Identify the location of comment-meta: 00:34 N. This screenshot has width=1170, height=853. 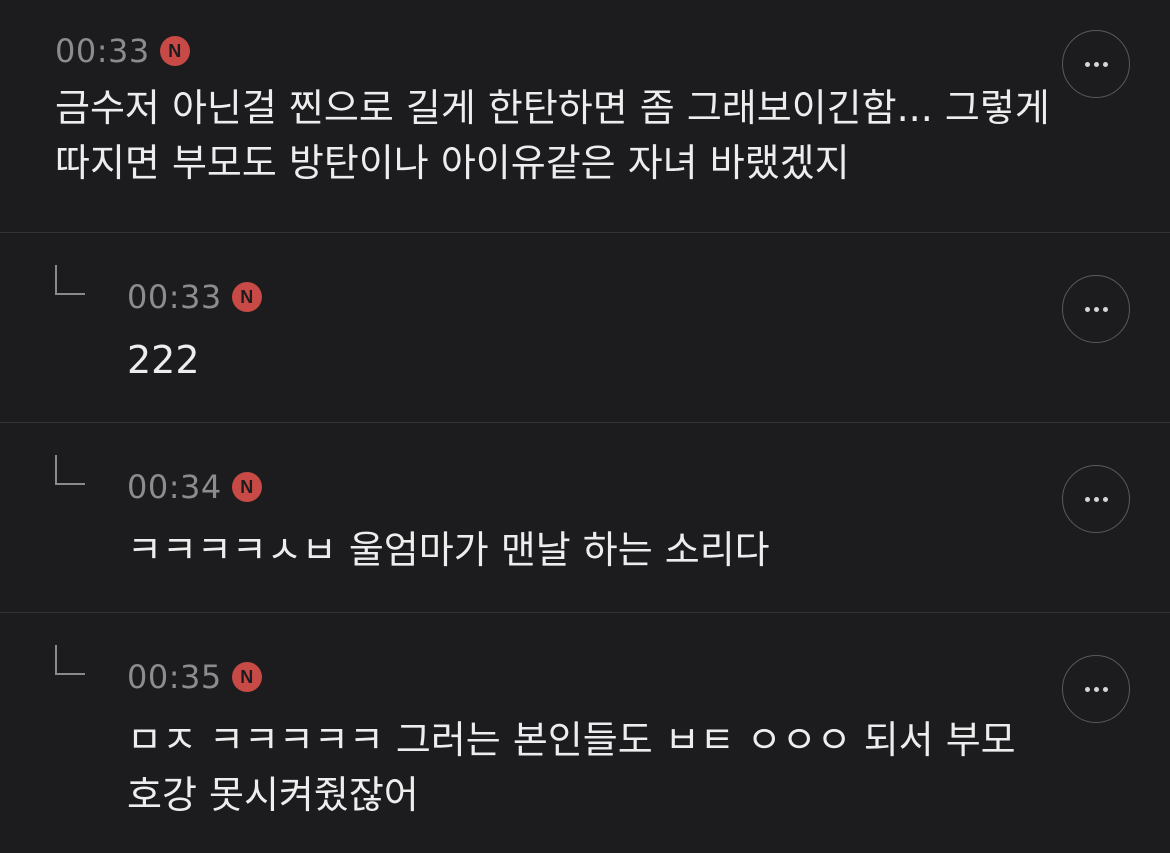
(194, 487).